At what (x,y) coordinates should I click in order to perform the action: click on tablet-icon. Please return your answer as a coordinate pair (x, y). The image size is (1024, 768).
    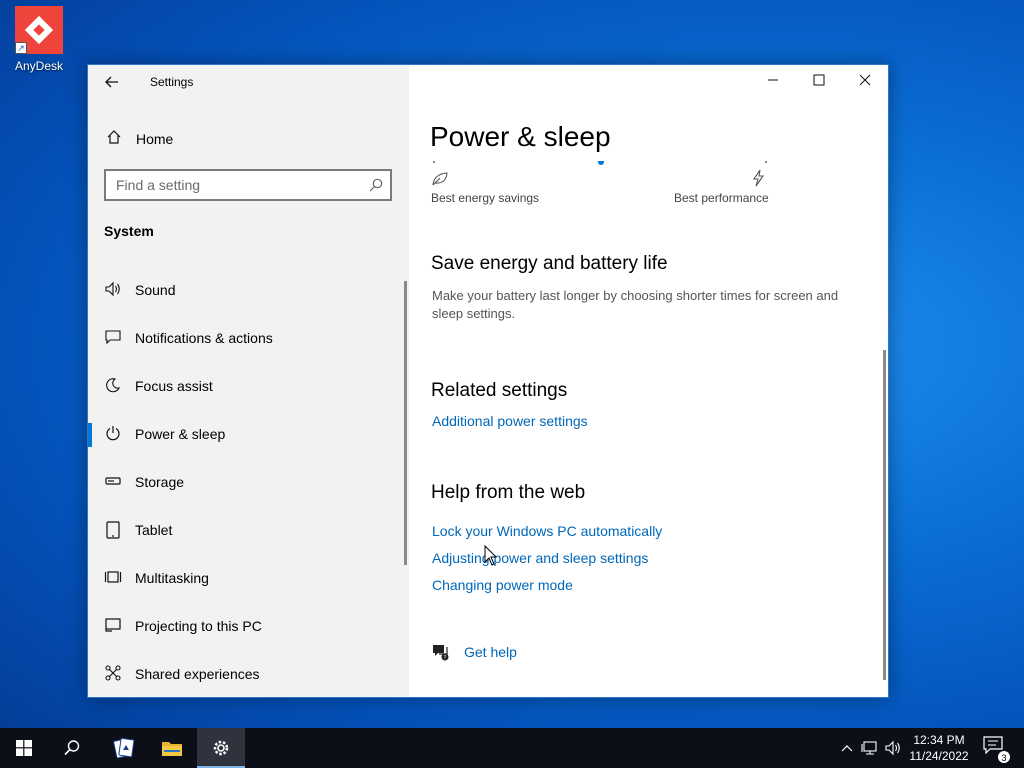
    Looking at the image, I should click on (113, 531).